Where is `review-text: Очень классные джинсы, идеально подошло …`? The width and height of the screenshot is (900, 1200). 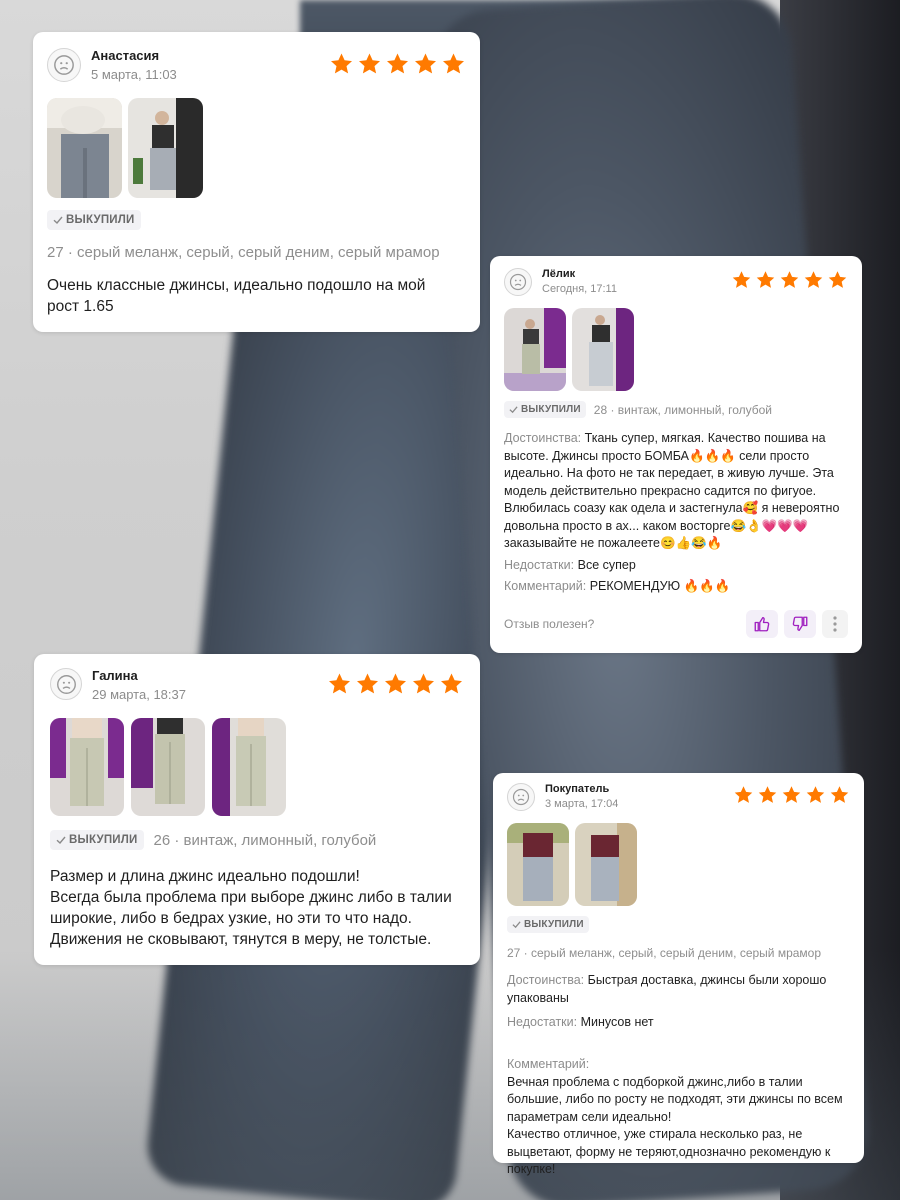
review-text: Очень классные джинсы, идеально подошло … is located at coordinates (236, 296).